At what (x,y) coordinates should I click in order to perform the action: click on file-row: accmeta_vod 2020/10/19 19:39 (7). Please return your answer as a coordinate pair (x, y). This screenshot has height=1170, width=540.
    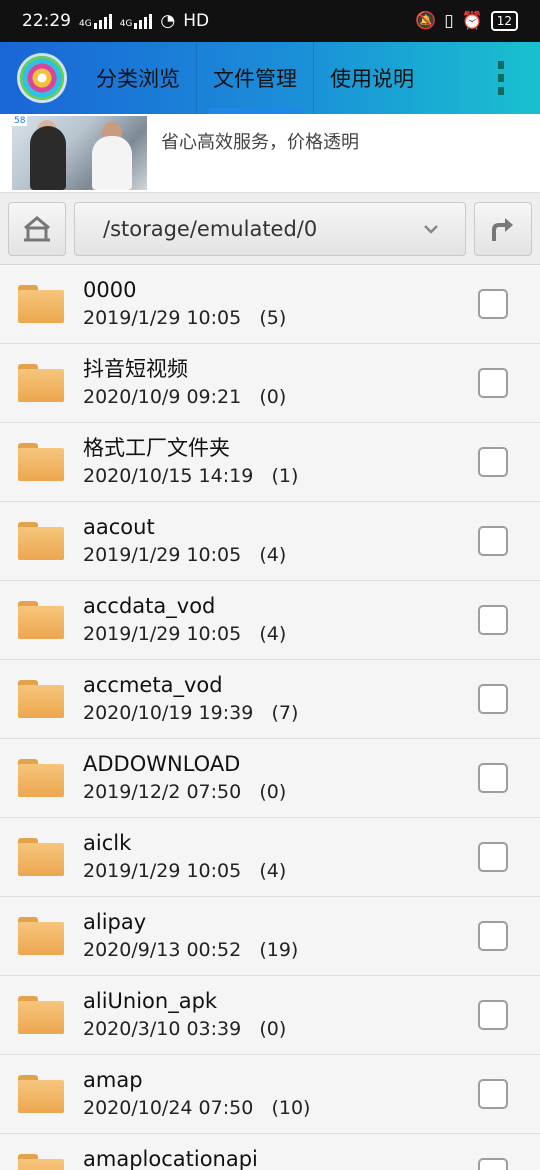
    Looking at the image, I should click on (270, 699).